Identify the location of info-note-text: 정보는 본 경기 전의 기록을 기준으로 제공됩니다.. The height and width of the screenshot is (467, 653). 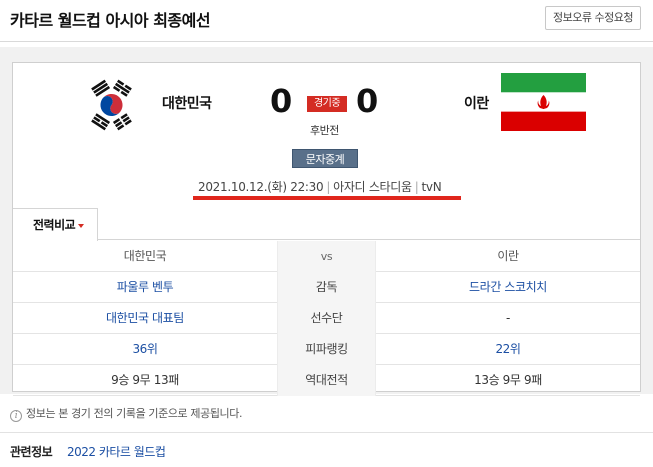
(134, 413).